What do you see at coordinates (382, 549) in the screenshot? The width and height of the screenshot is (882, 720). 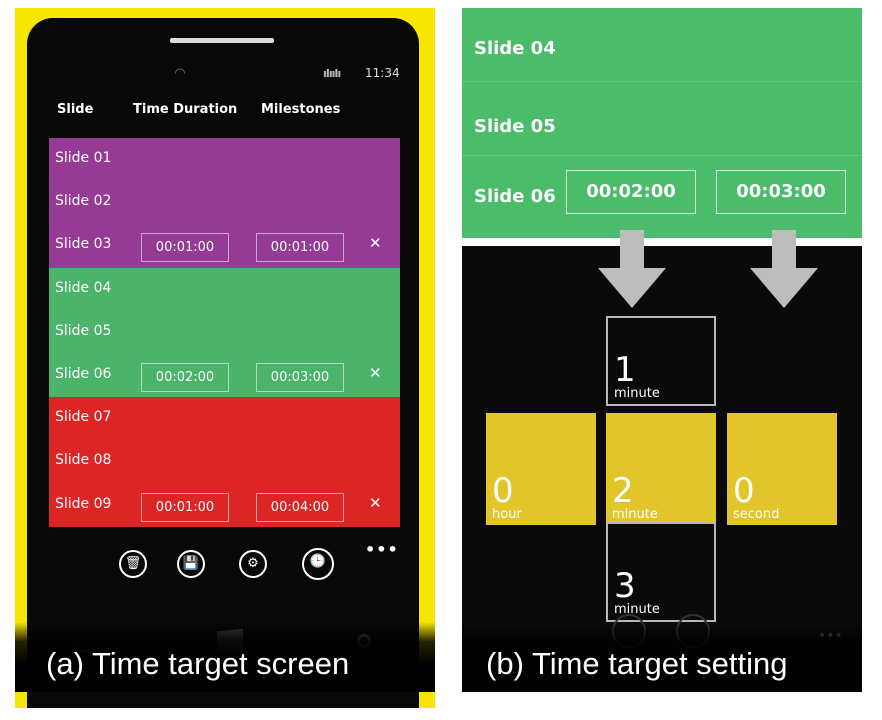 I see `more-options-button: •••` at bounding box center [382, 549].